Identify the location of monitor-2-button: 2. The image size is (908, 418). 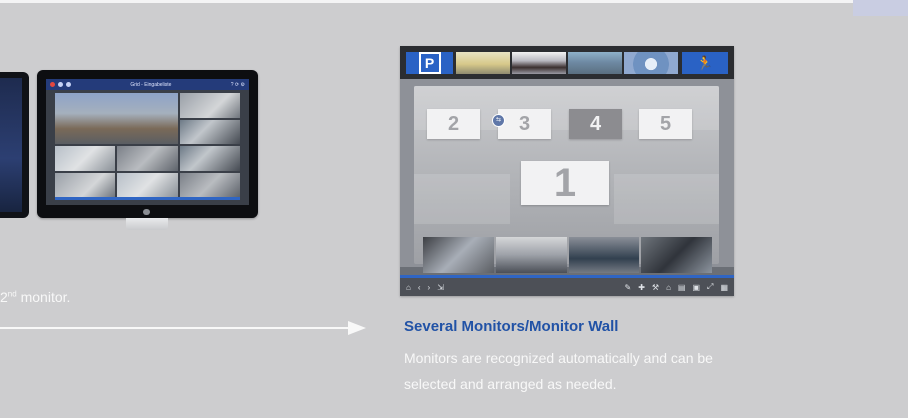
(453, 124).